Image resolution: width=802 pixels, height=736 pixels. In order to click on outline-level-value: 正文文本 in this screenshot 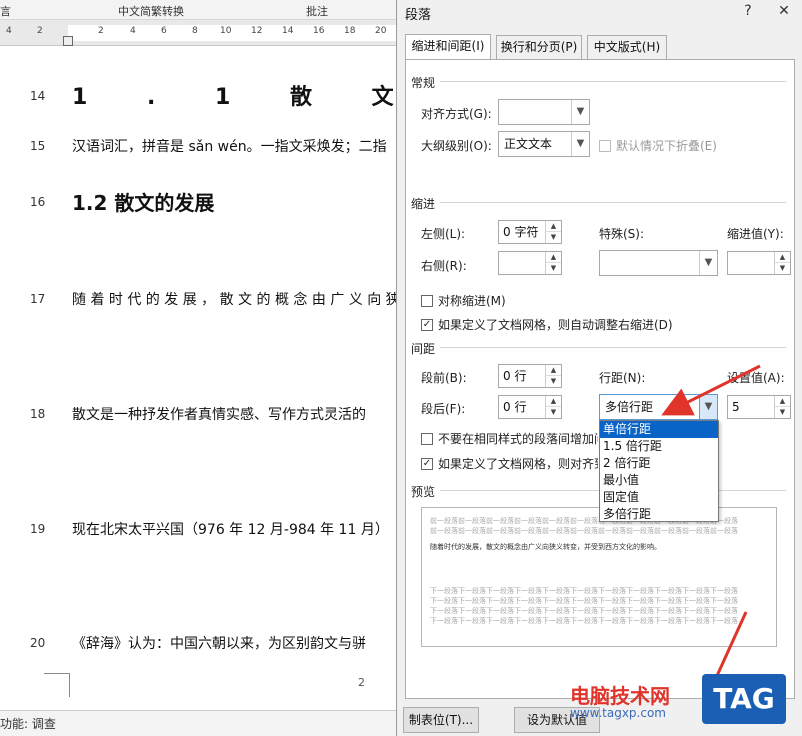, I will do `click(528, 144)`.